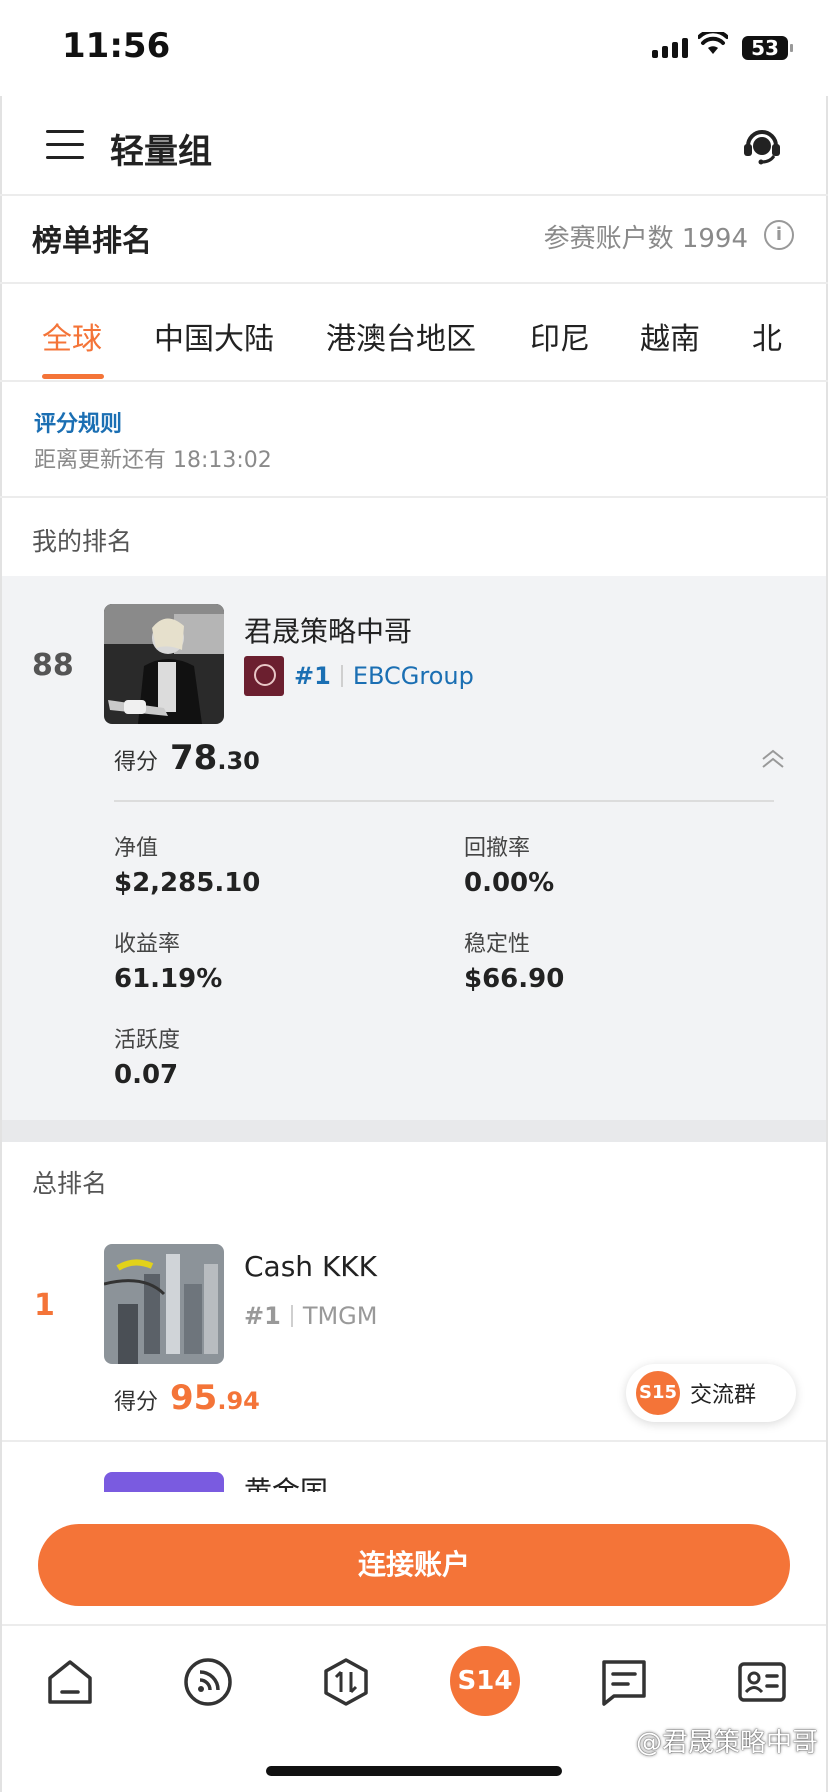  Describe the element at coordinates (136, 848) in the screenshot. I see `stat-label: 净值` at that location.